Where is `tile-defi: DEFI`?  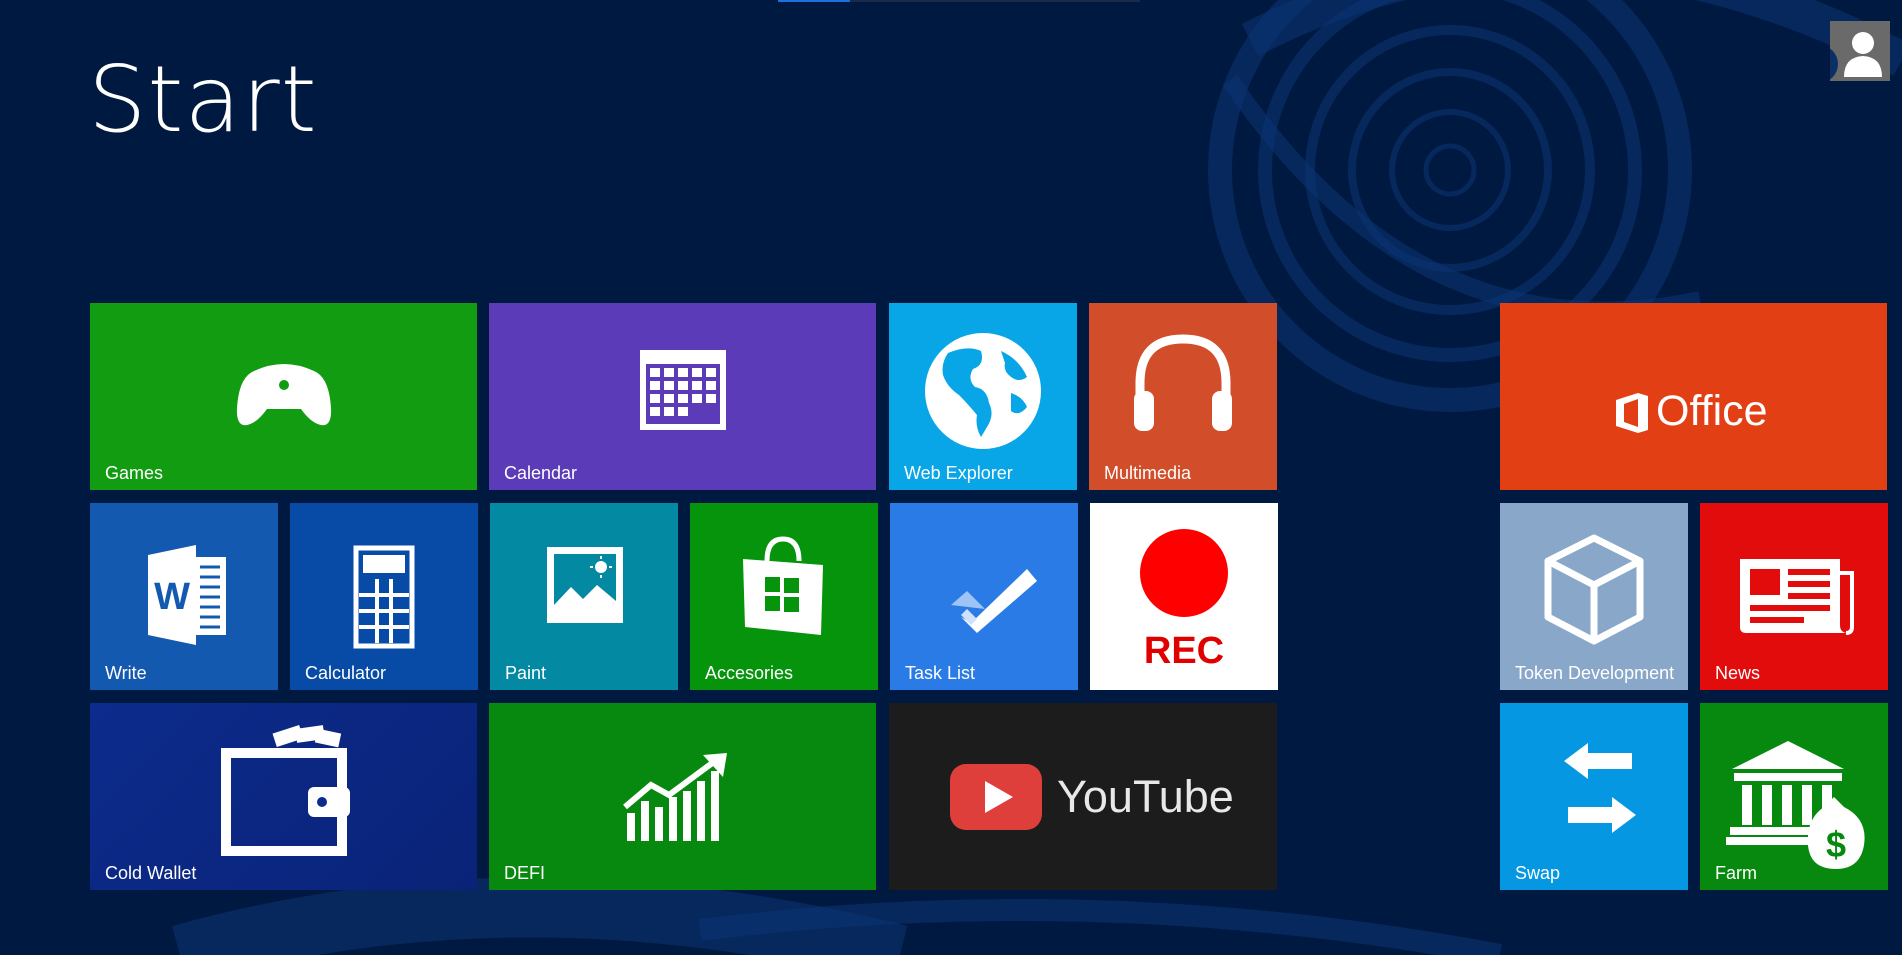 tile-defi: DEFI is located at coordinates (682, 796).